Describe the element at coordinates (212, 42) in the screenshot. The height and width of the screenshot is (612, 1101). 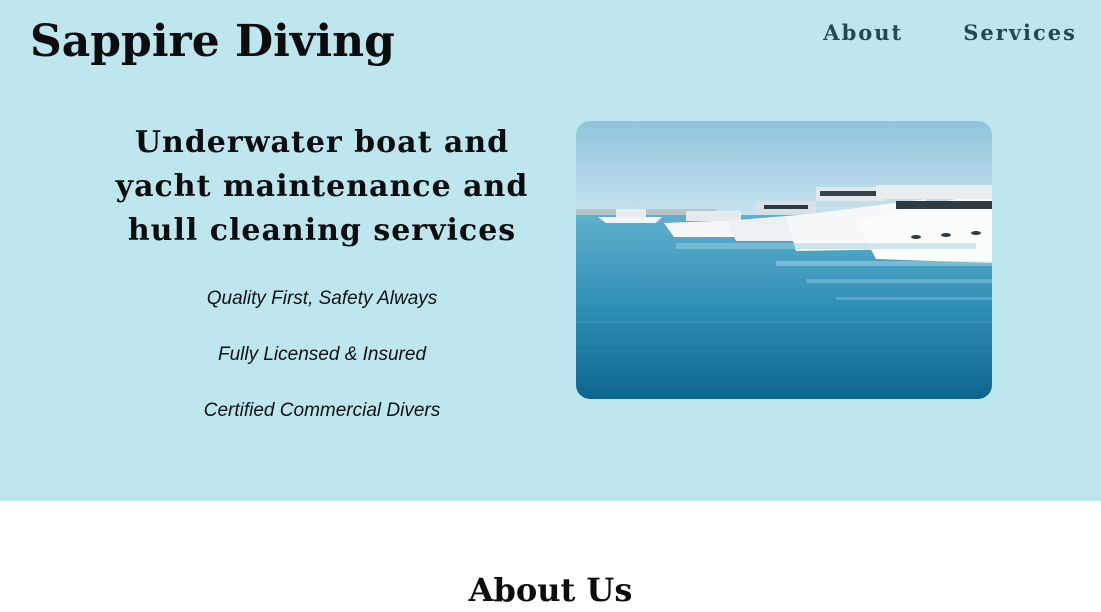
I see `brand-logo-text: Sappire Diving` at that location.